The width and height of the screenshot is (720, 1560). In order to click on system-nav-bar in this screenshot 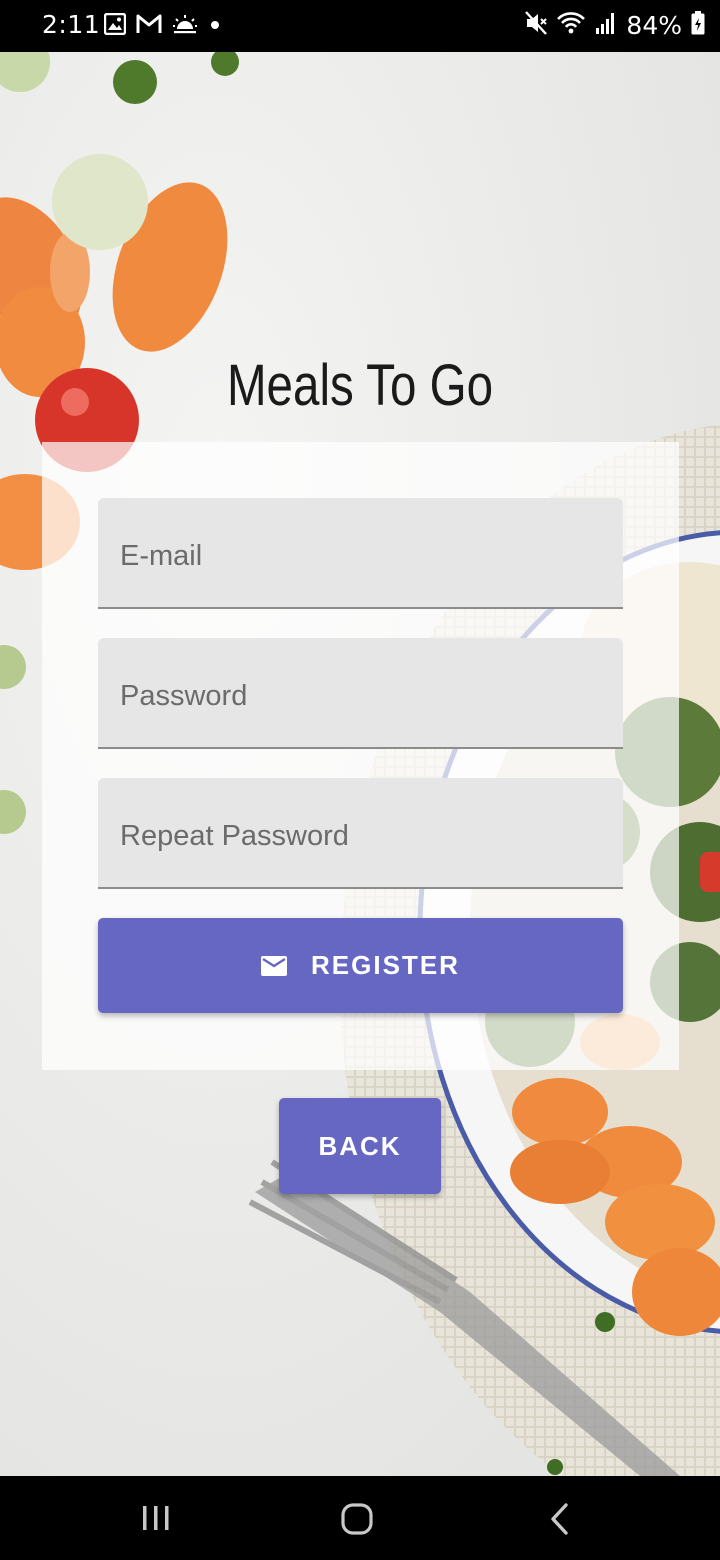, I will do `click(360, 1518)`.